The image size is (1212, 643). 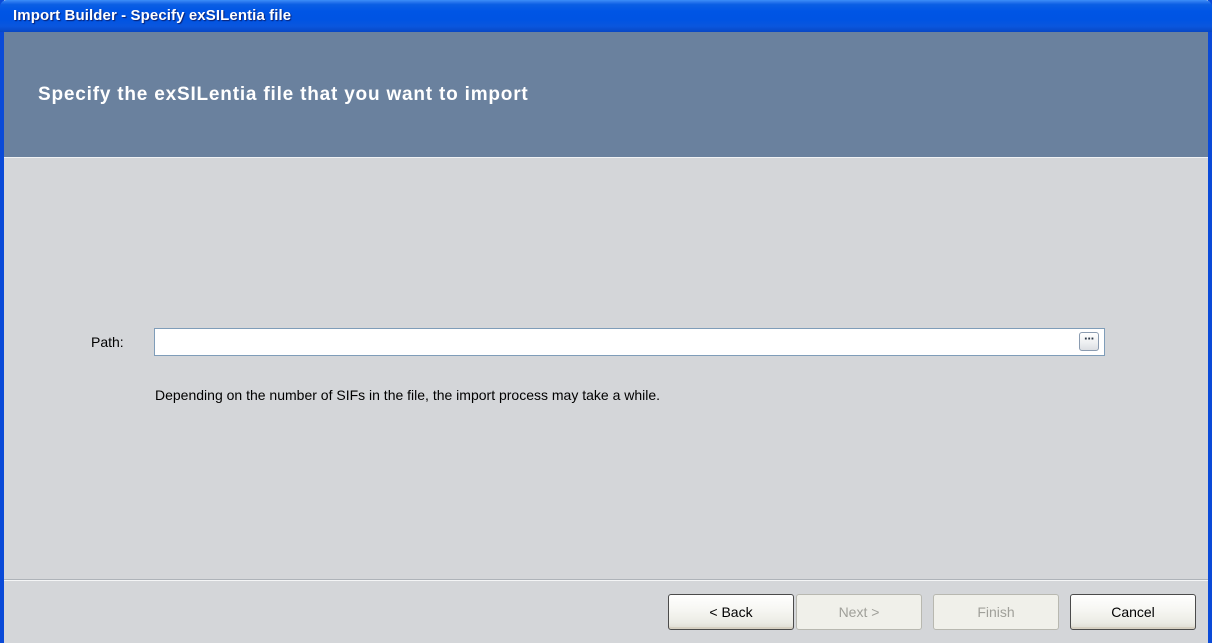 I want to click on path-field: ···, so click(x=629, y=342).